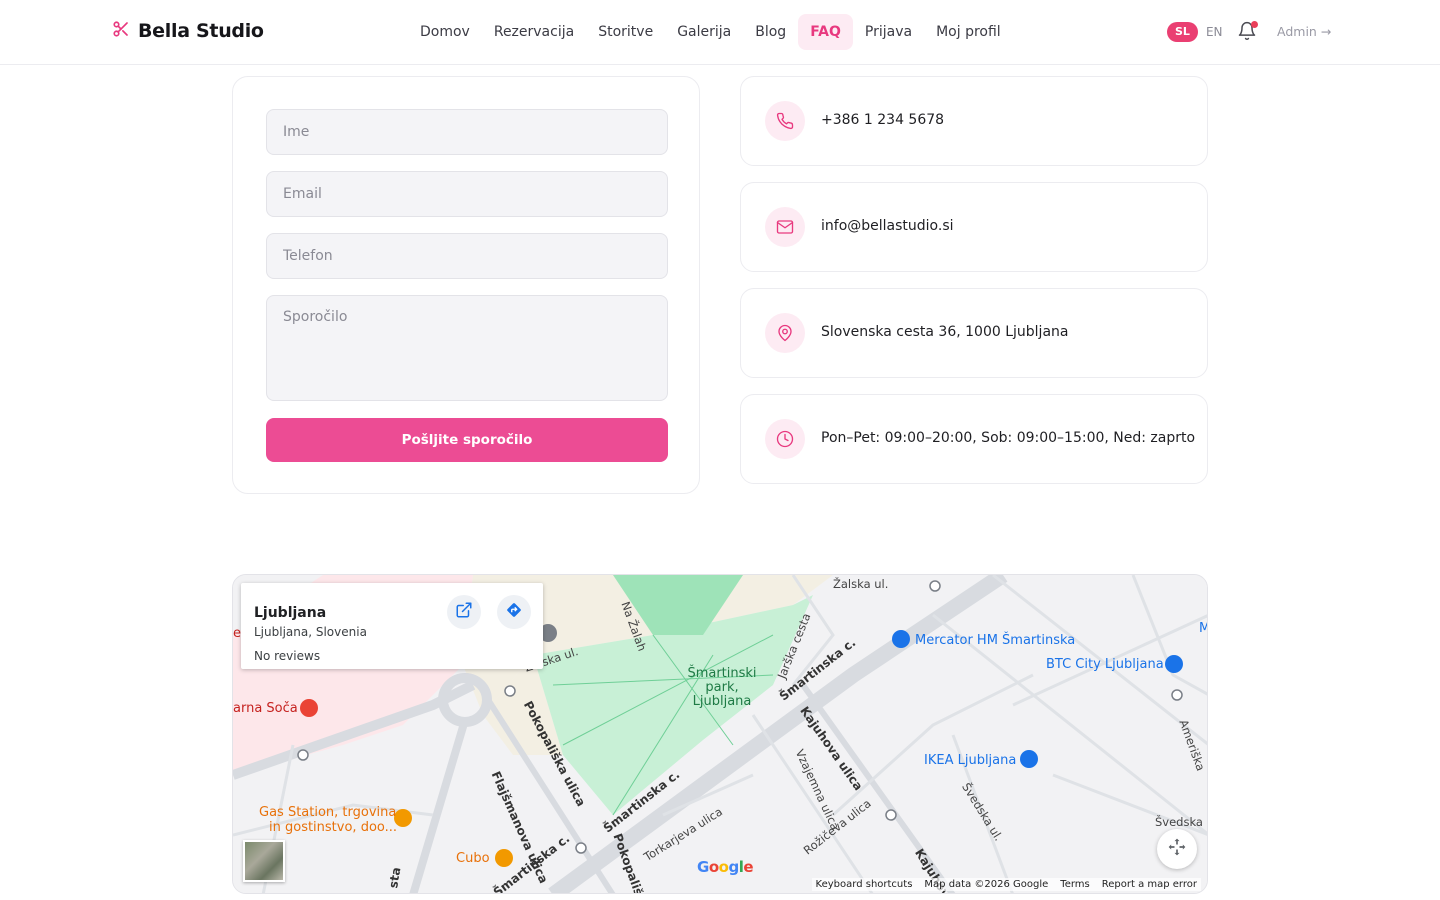 The width and height of the screenshot is (1440, 900). What do you see at coordinates (974, 121) in the screenshot?
I see `contact-phone-card: +386 1 234 5678` at bounding box center [974, 121].